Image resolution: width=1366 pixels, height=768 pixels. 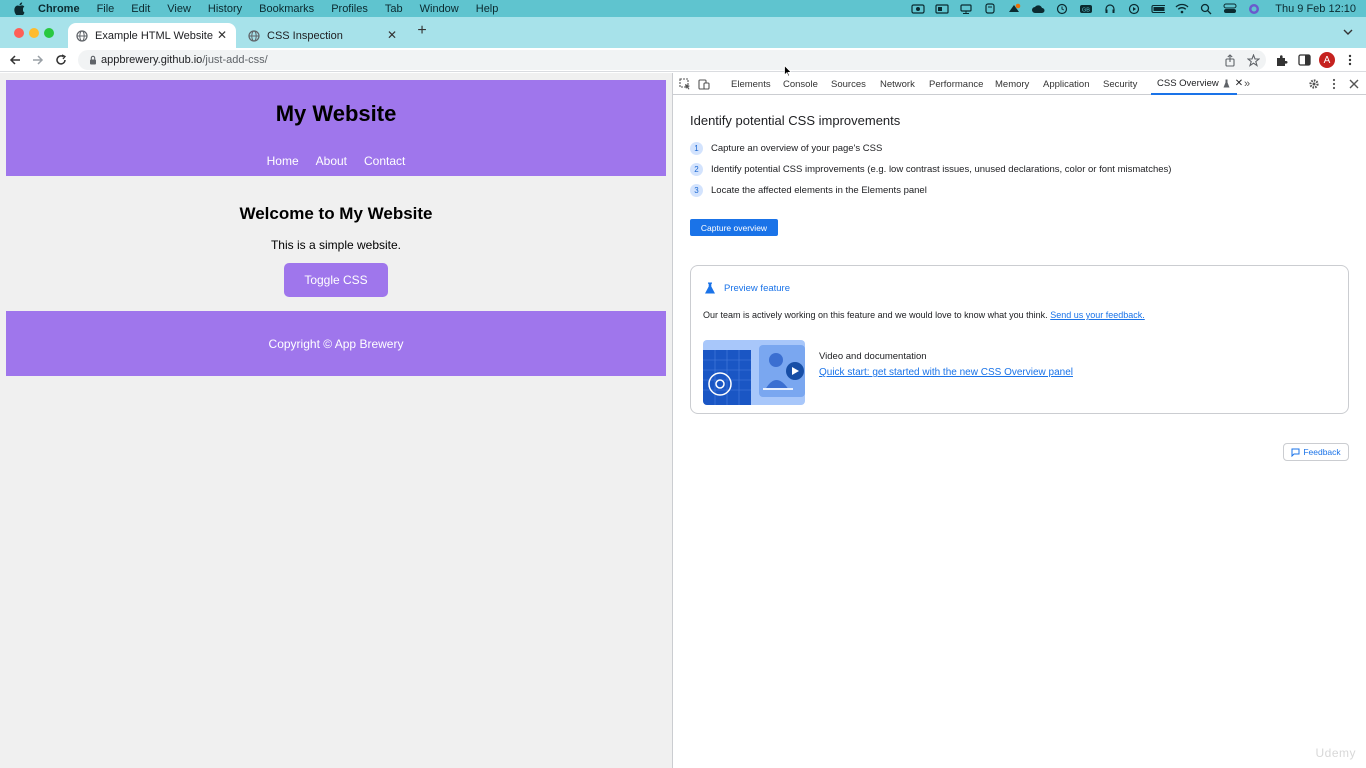 What do you see at coordinates (1097, 315) in the screenshot?
I see `send-feedback-link: Send us your feedback.` at bounding box center [1097, 315].